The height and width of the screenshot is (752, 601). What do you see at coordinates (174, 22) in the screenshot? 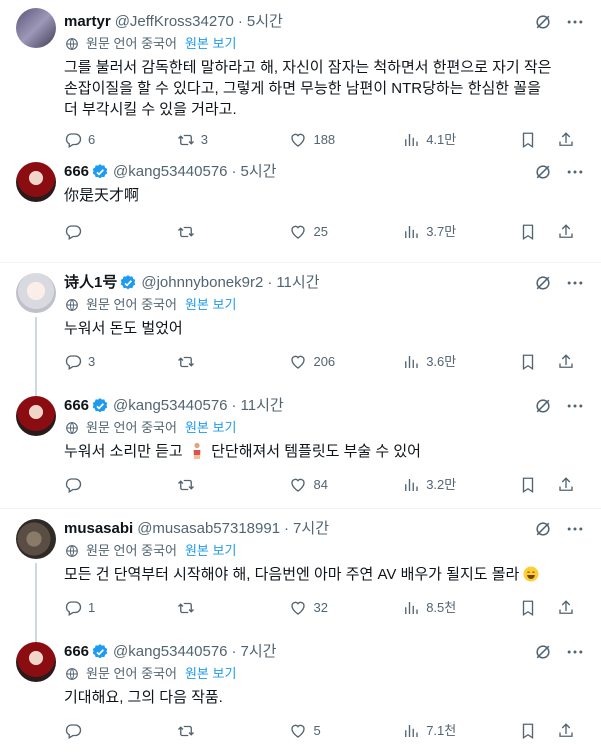
I see `handle: @JeffKross34270` at bounding box center [174, 22].